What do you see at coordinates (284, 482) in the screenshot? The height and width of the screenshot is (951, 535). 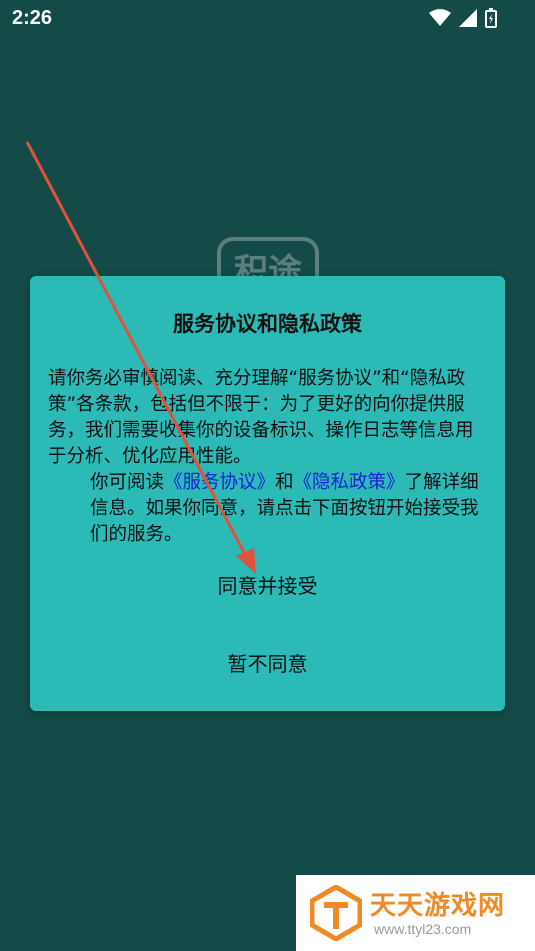 I see `and-text: 和` at bounding box center [284, 482].